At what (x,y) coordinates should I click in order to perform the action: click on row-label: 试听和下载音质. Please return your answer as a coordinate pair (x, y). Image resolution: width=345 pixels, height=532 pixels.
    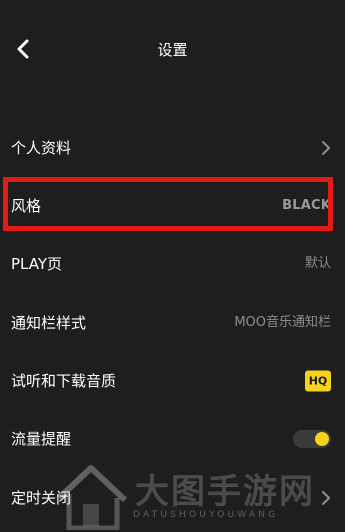
    Looking at the image, I should click on (64, 381).